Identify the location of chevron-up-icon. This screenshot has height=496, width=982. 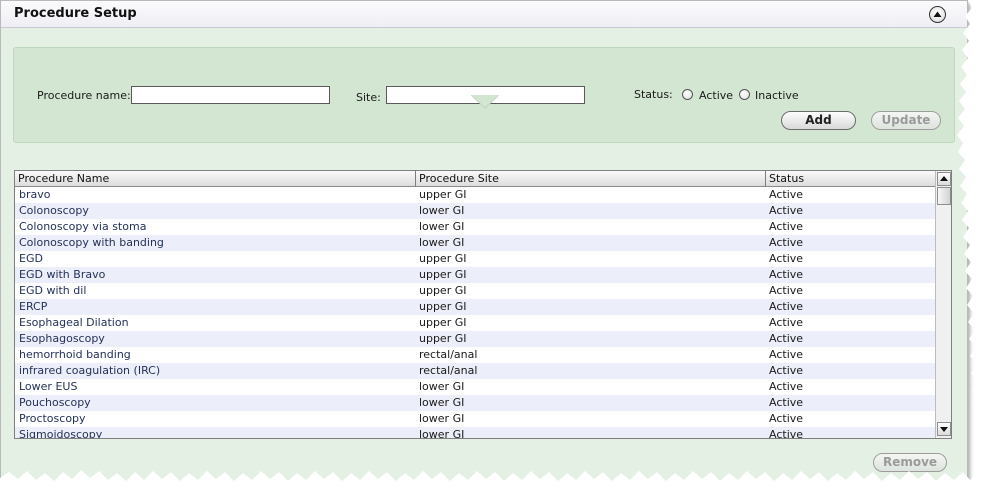
(937, 14).